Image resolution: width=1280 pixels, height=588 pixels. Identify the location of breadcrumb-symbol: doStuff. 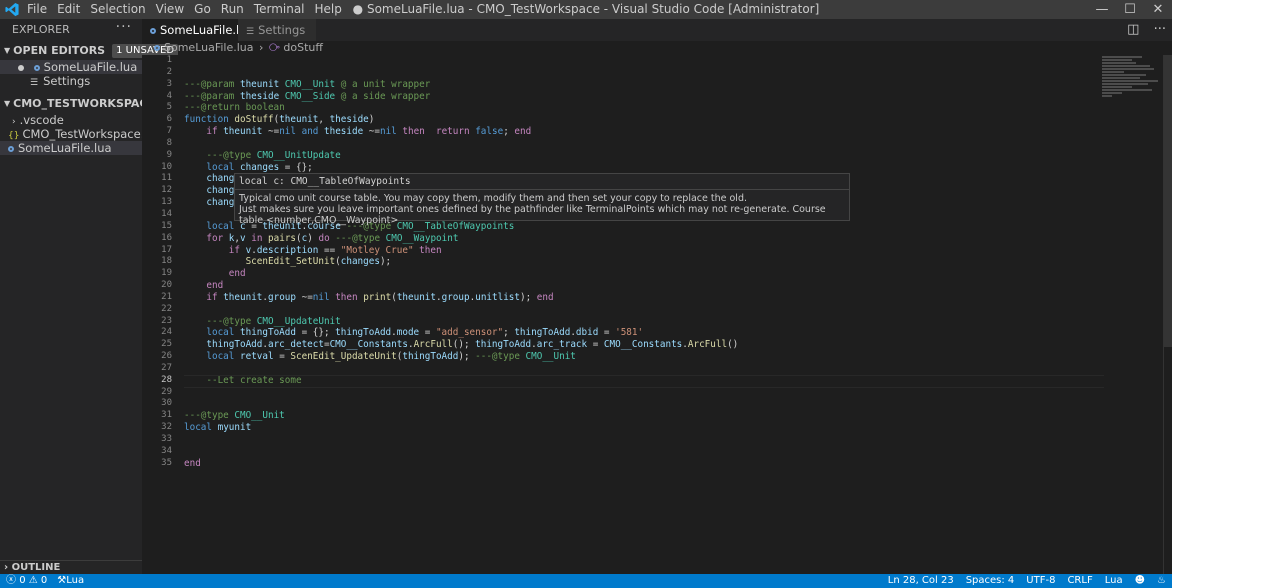
(303, 47).